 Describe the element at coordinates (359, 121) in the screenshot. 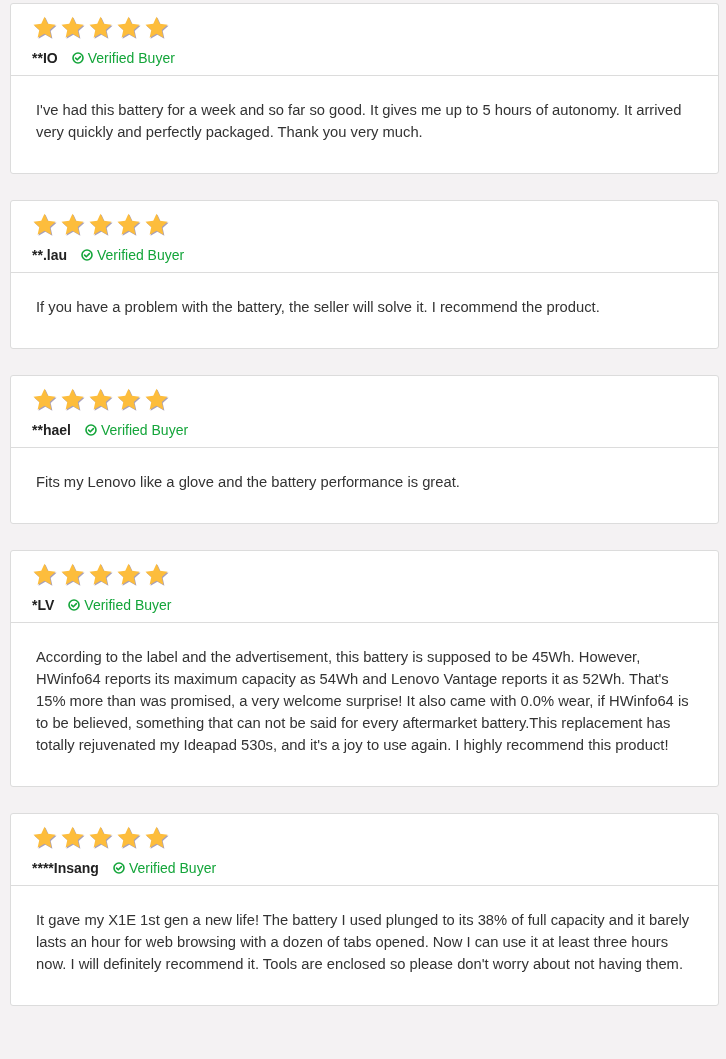

I see `review-text: I've had this battery for a week and so far so good. It gives me up to 5 hours of autonomy. It arrived very quickly and perfectly packaged. Thank you very much.` at that location.